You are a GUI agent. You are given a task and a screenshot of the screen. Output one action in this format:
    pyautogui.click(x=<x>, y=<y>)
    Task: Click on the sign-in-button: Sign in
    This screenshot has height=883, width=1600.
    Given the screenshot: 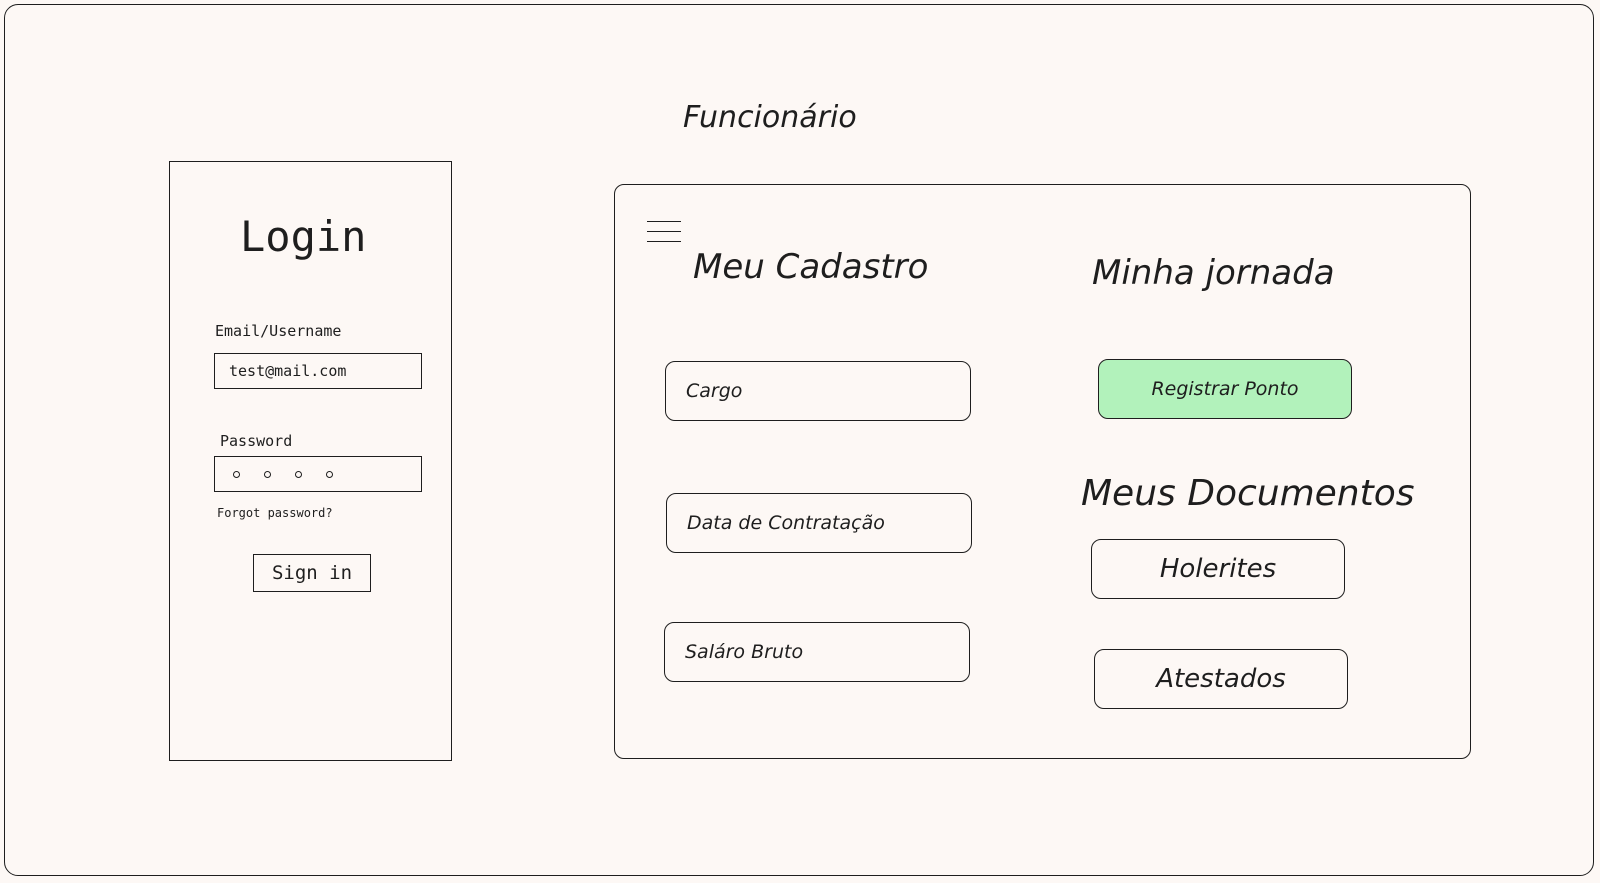 What is the action you would take?
    pyautogui.click(x=312, y=573)
    